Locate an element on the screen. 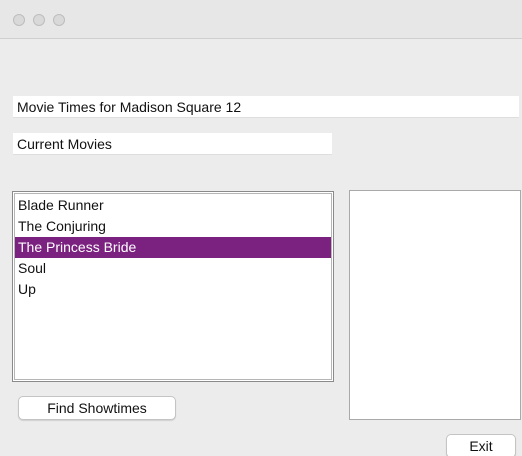 This screenshot has width=522, height=456. movie-list-item: Up is located at coordinates (173, 289).